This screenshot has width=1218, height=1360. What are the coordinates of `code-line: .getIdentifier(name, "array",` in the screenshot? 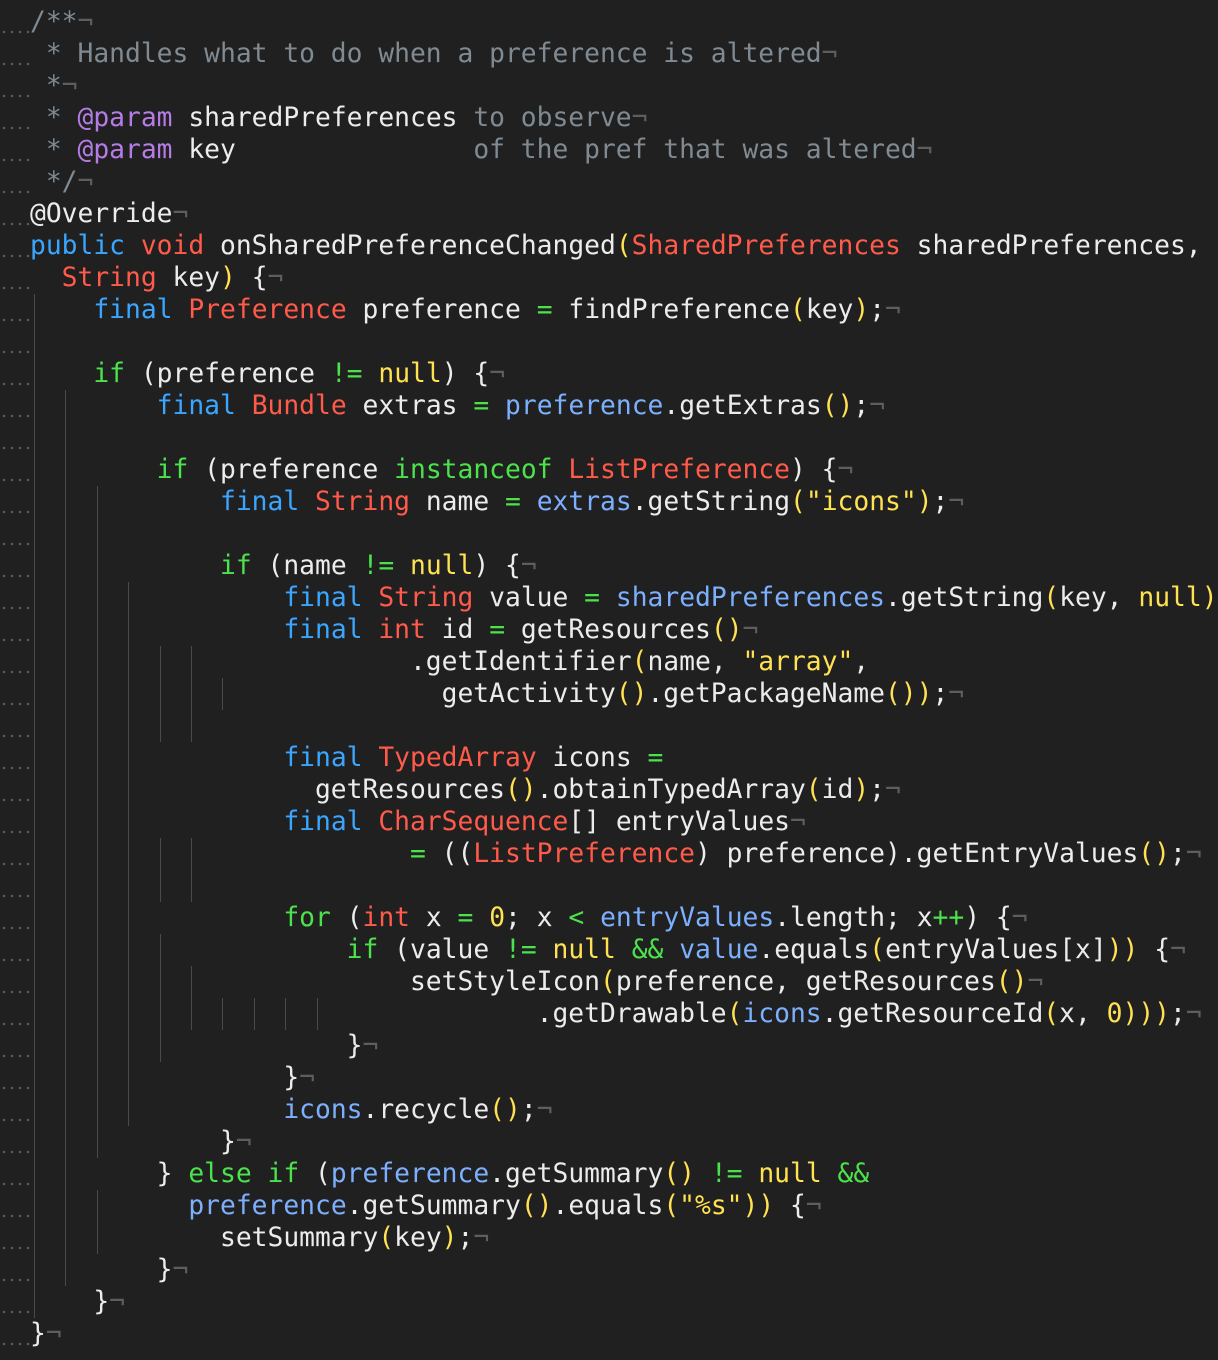 It's located at (609, 662).